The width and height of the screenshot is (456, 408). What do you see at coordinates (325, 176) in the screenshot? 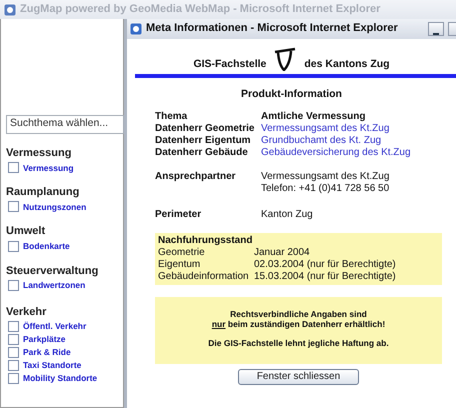
I see `field-value: Vermessungsamt des Kt.Zug` at bounding box center [325, 176].